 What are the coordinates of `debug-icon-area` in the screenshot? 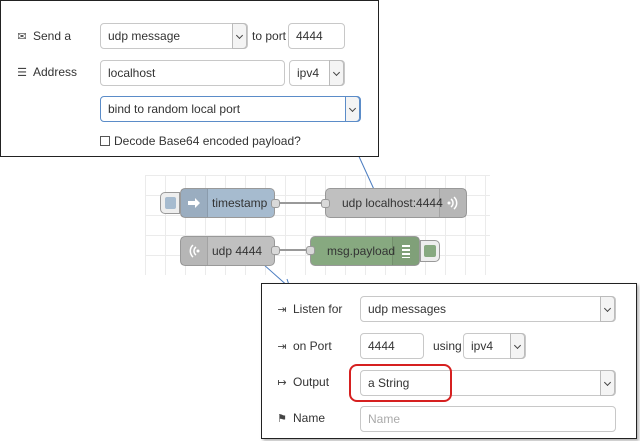 It's located at (405, 251).